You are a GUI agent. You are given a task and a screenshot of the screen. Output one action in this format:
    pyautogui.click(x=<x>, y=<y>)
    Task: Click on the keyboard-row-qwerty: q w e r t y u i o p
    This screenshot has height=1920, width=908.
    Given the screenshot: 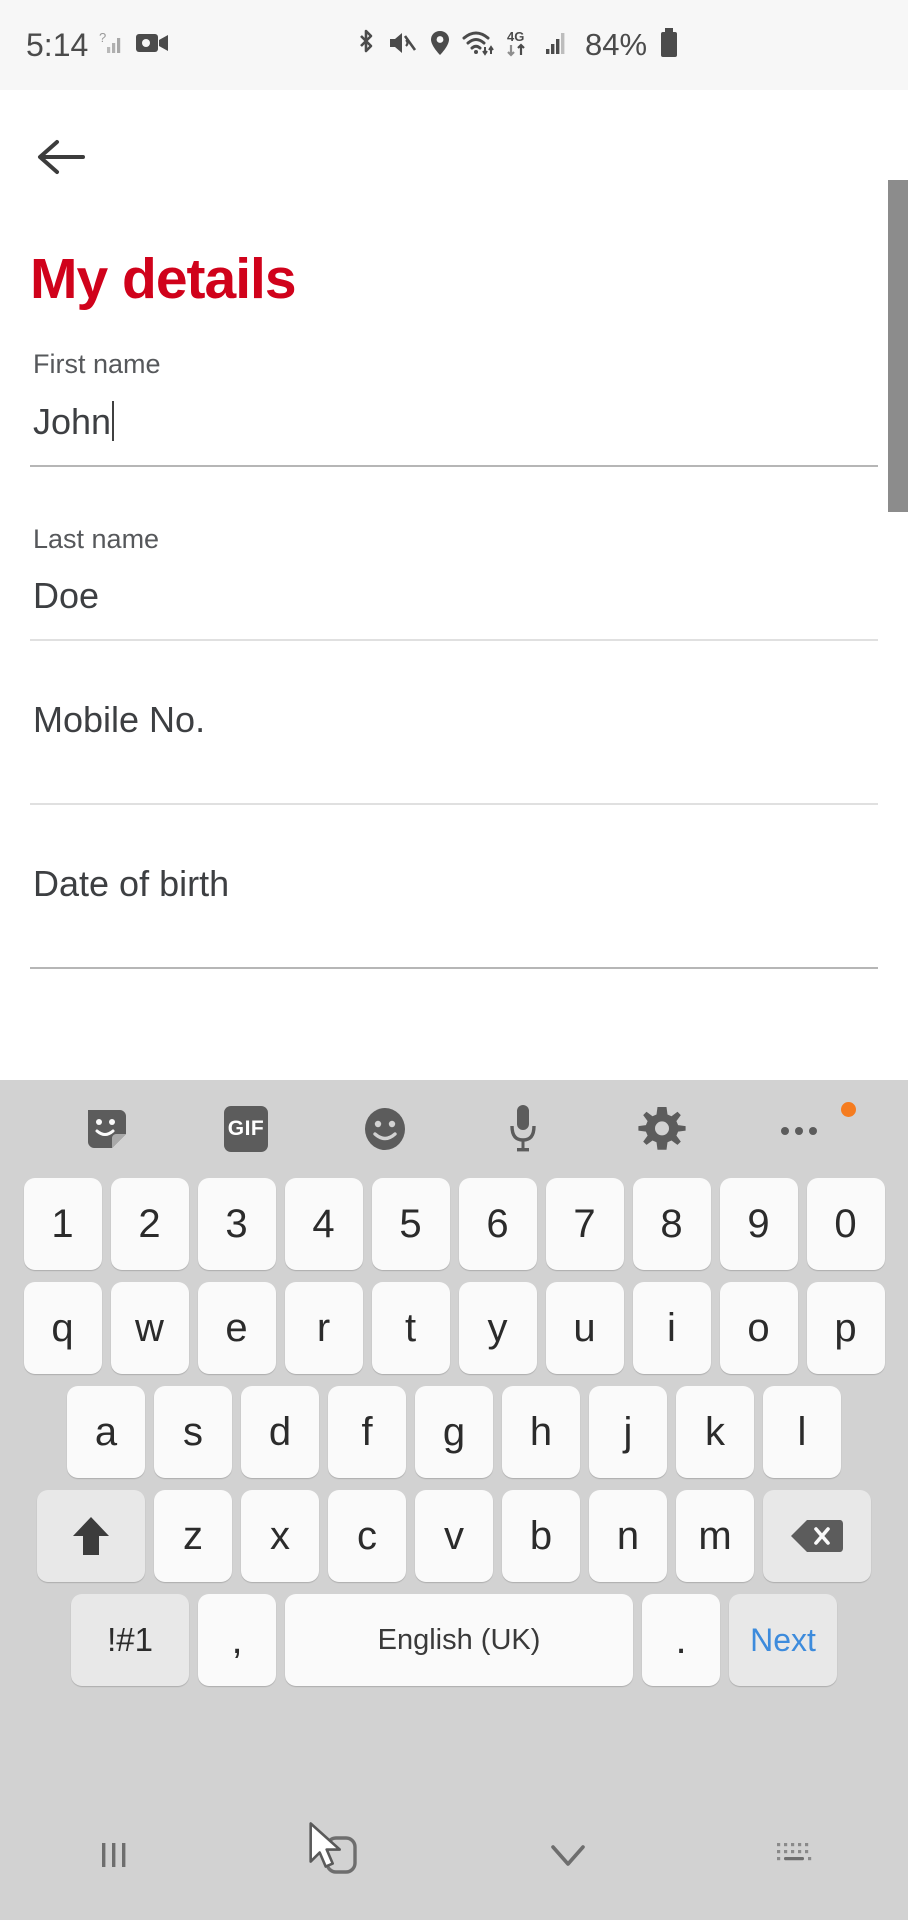 What is the action you would take?
    pyautogui.click(x=454, y=1328)
    